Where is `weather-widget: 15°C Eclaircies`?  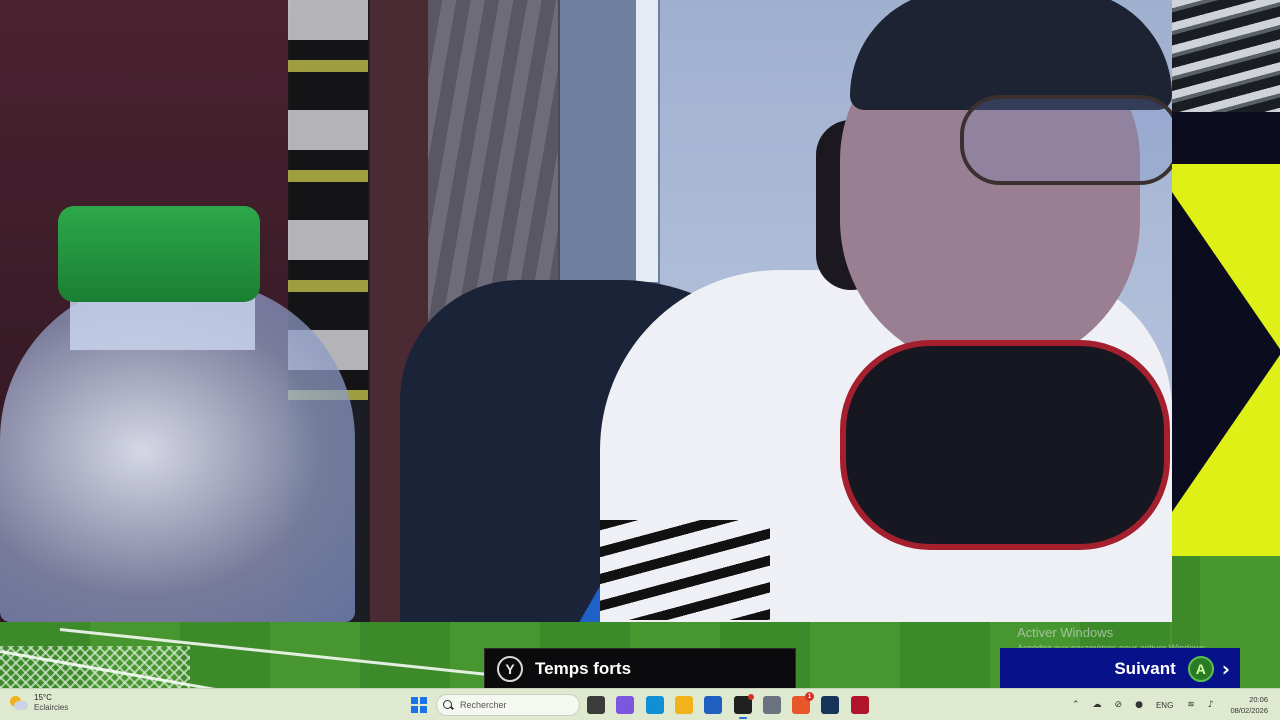
weather-widget: 15°C Eclaircies is located at coordinates (39, 703).